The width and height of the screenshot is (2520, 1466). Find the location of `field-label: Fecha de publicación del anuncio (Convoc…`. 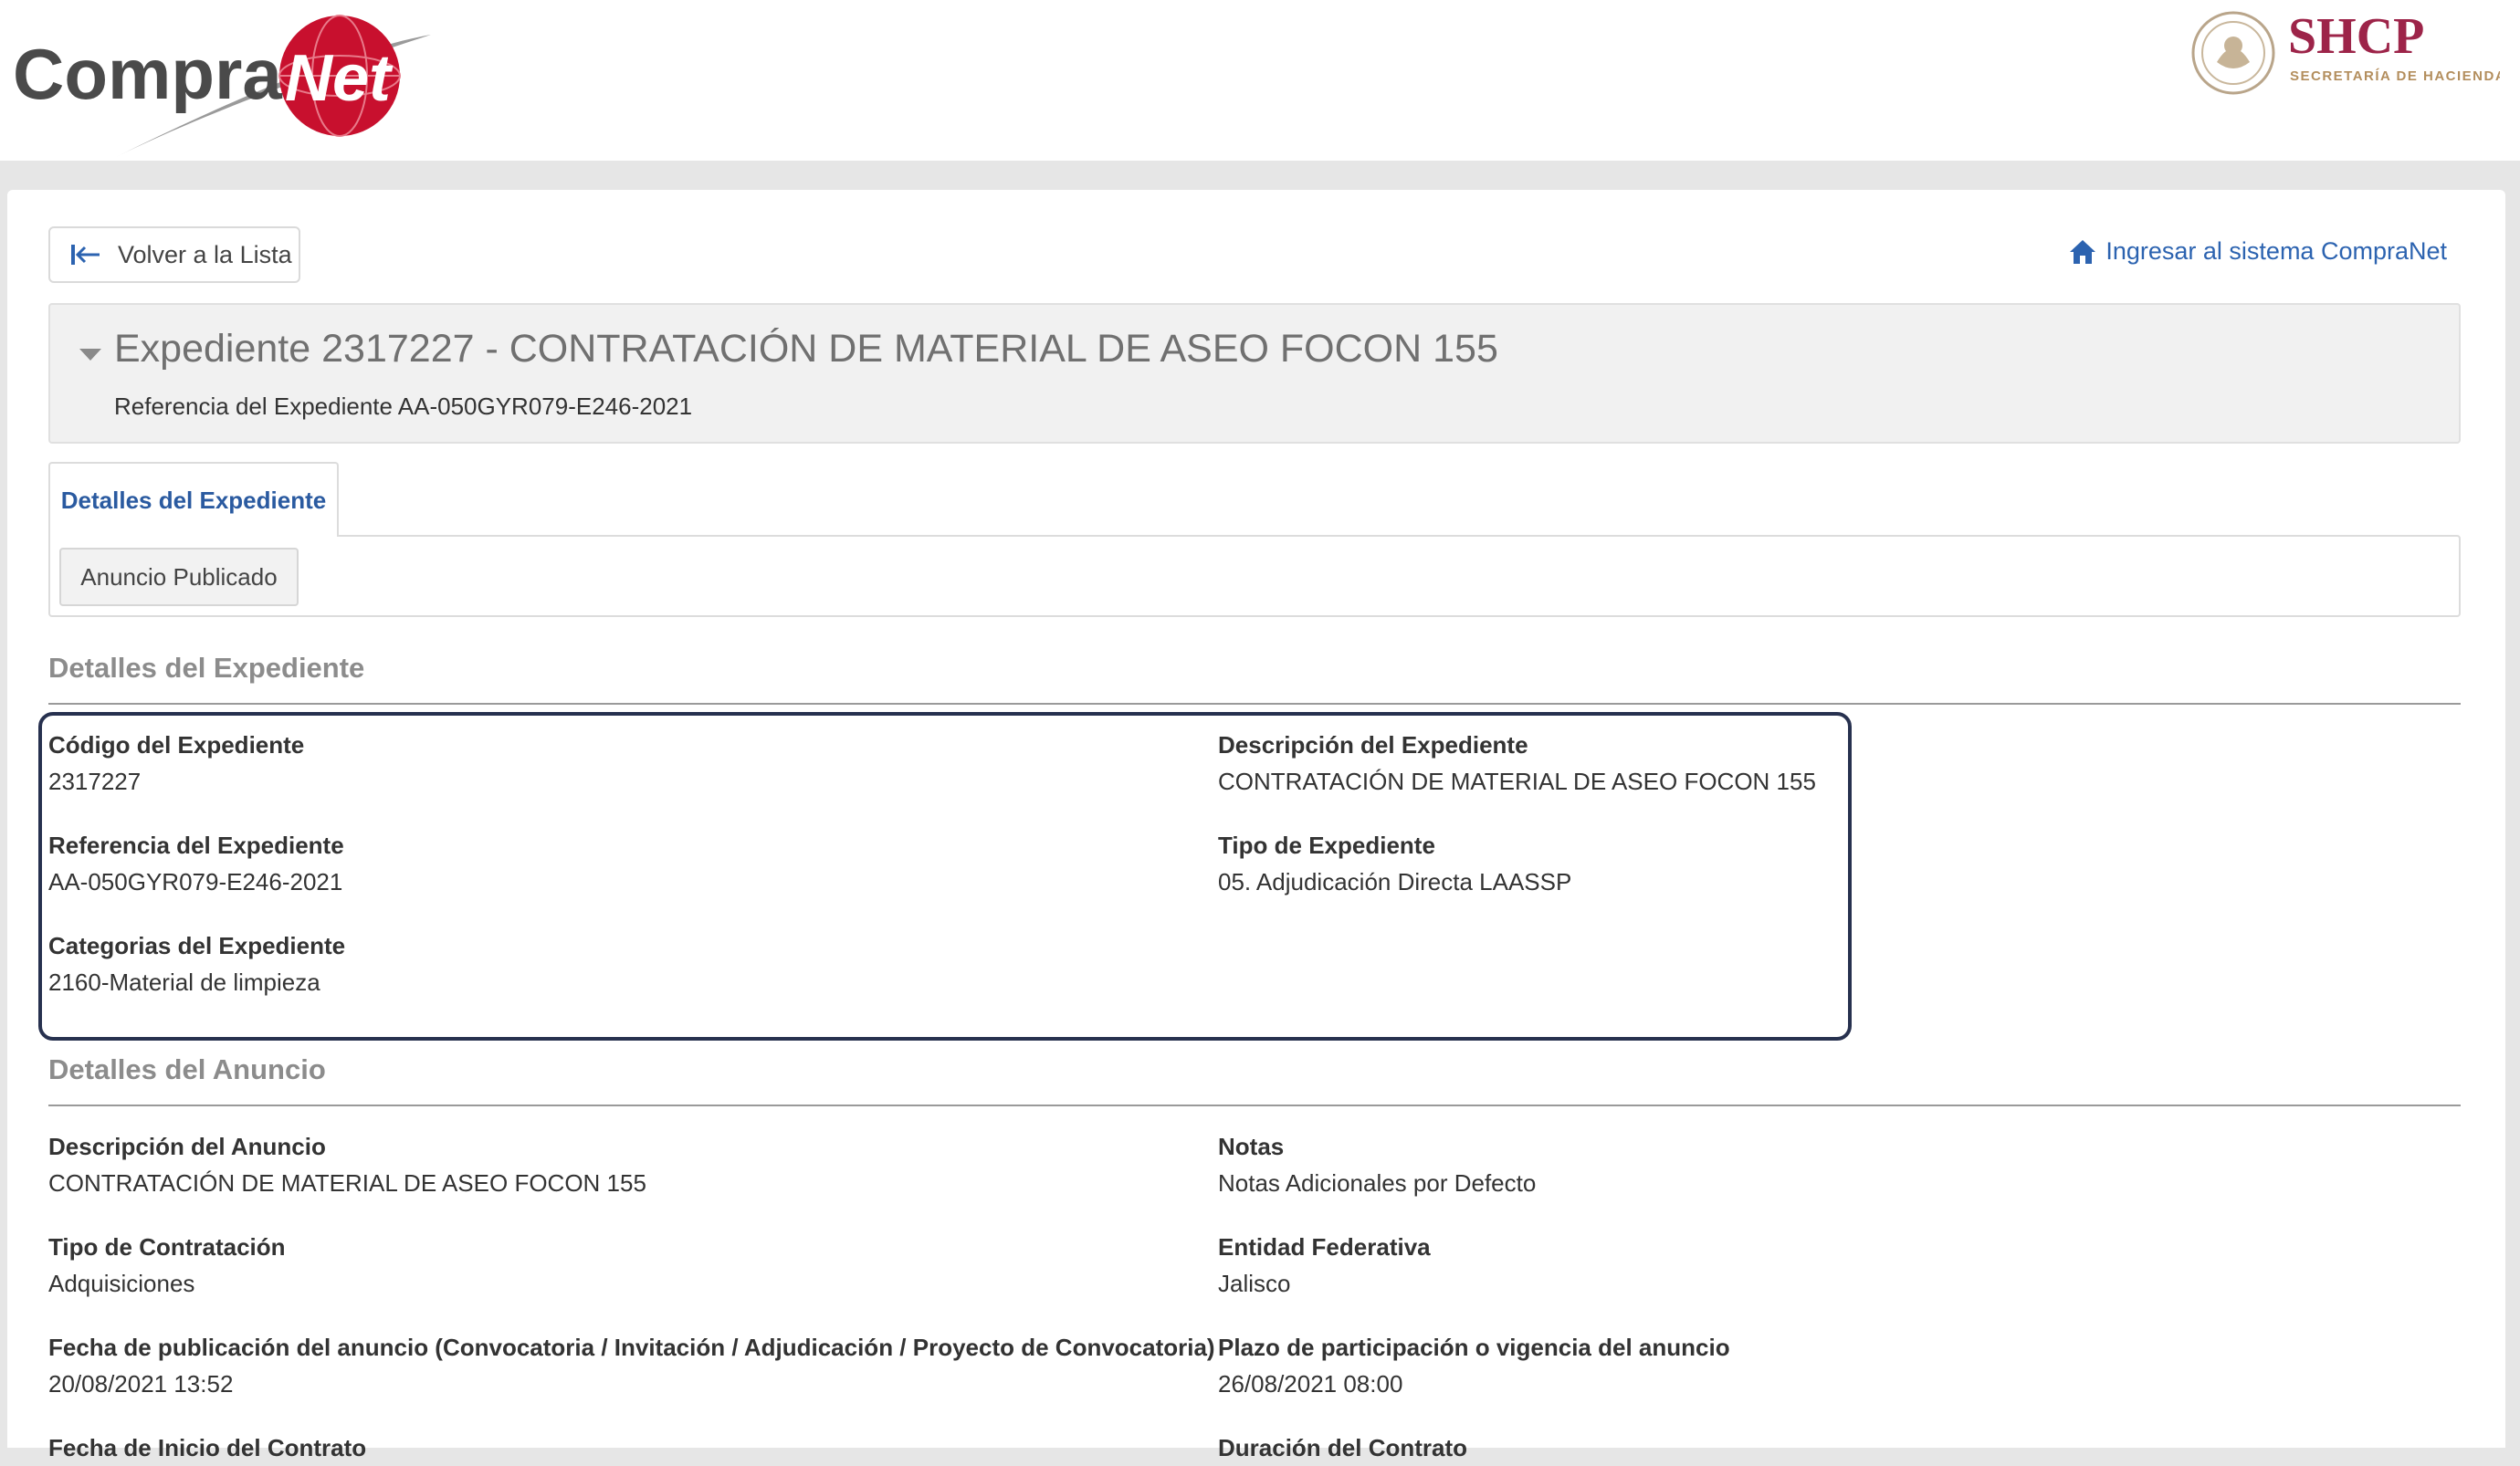

field-label: Fecha de publicación del anuncio (Convoc… is located at coordinates (631, 1347).